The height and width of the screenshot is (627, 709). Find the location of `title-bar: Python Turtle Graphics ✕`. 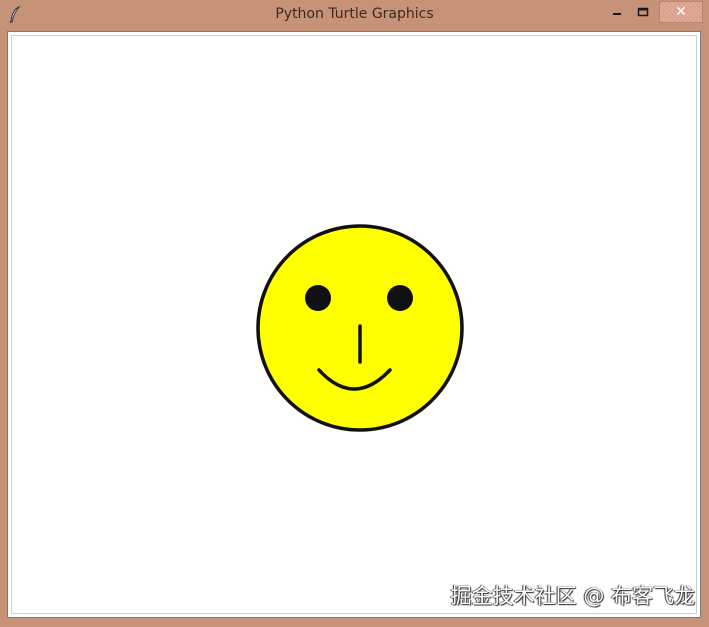

title-bar: Python Turtle Graphics ✕ is located at coordinates (354, 15).